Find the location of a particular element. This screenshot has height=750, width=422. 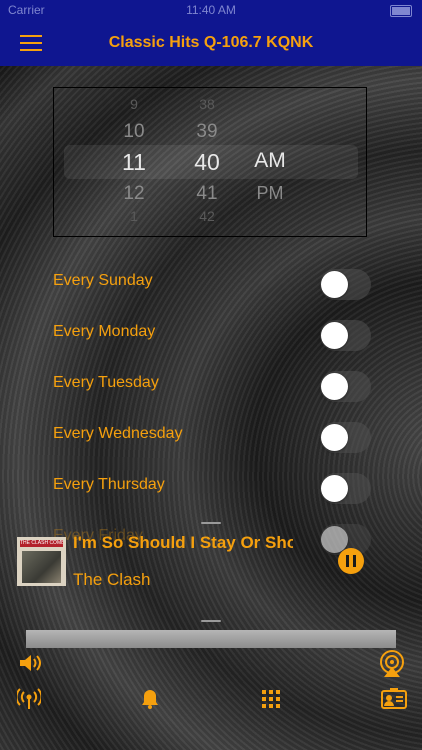

album-art: THE CLASH COMBAT ROCK is located at coordinates (41, 561).